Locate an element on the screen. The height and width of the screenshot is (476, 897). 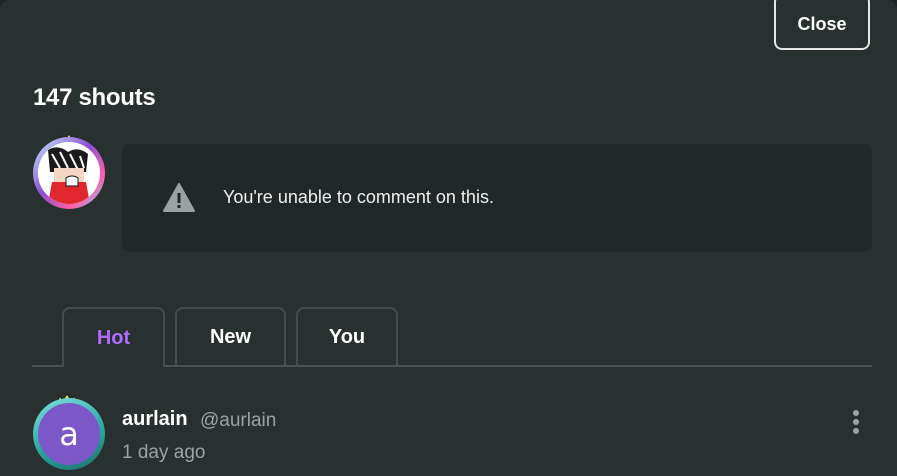
avatar-image is located at coordinates (69, 173).